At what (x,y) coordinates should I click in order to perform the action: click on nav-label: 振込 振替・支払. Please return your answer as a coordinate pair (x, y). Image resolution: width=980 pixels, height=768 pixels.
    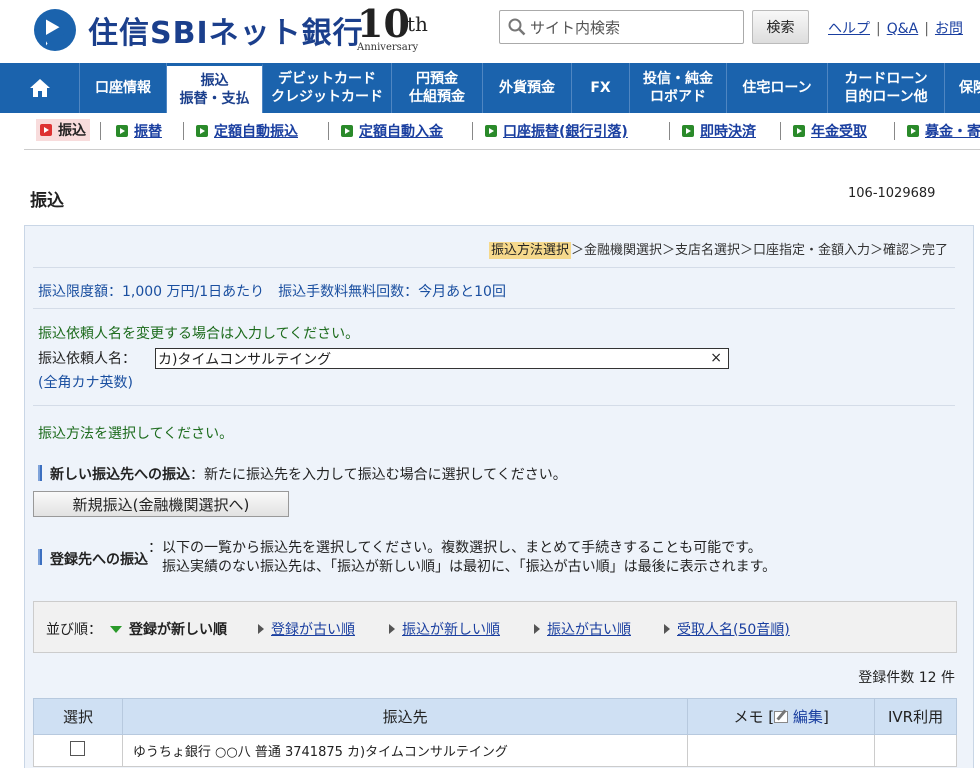
    Looking at the image, I should click on (215, 90).